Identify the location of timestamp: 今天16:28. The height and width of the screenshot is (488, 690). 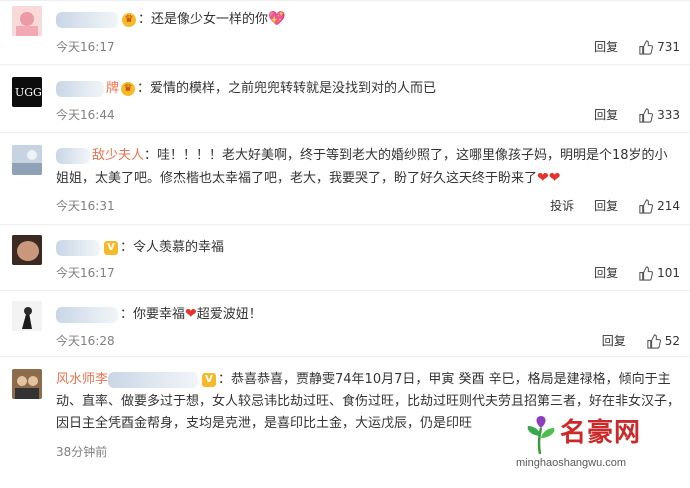
(85, 341).